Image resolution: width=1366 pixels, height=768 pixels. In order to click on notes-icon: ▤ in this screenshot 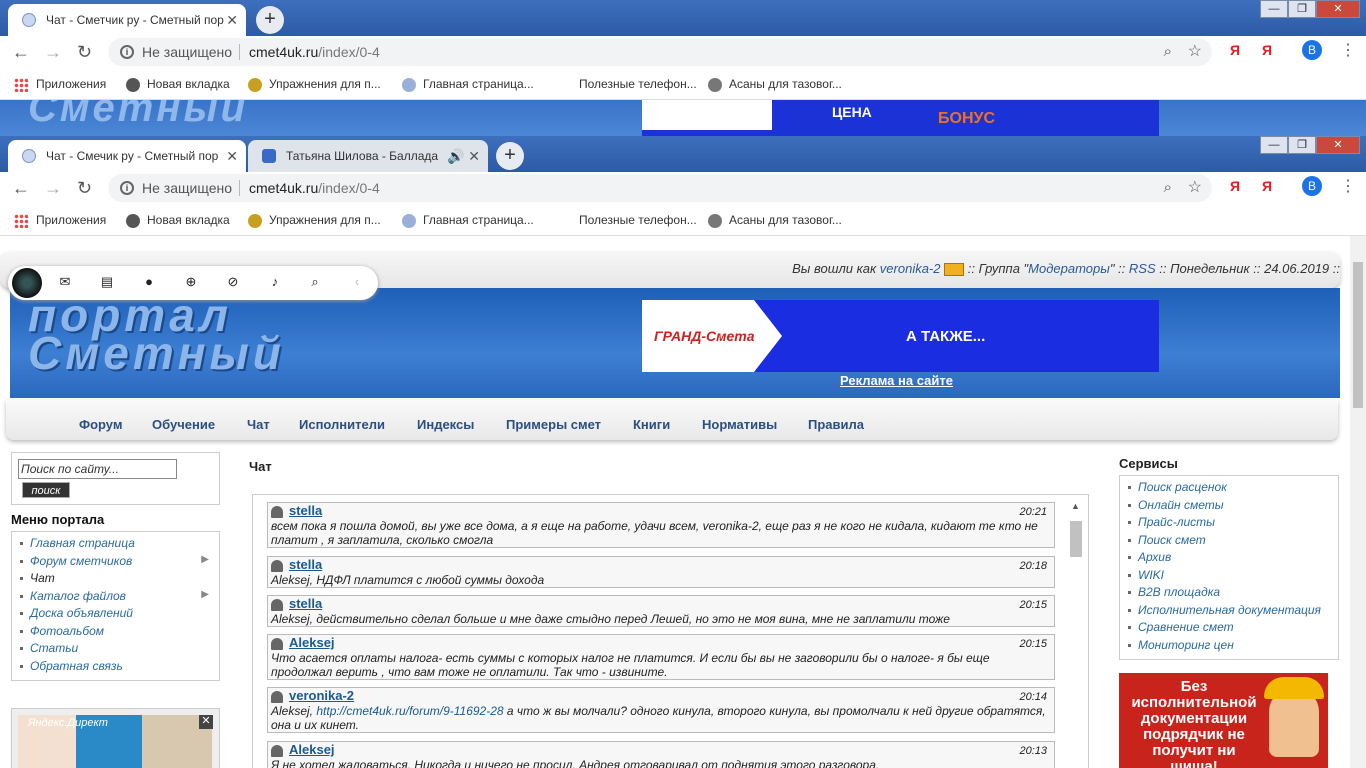, I will do `click(107, 282)`.